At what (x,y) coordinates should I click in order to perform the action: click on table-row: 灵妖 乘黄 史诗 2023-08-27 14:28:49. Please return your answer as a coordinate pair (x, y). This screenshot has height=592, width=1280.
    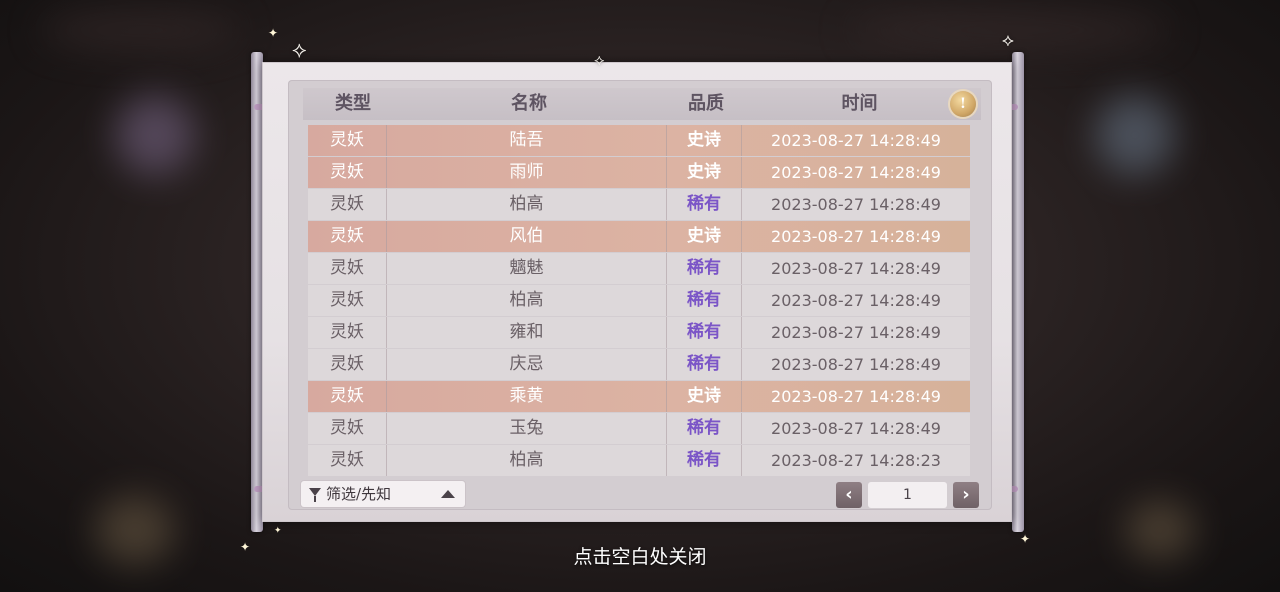
    Looking at the image, I should click on (639, 396).